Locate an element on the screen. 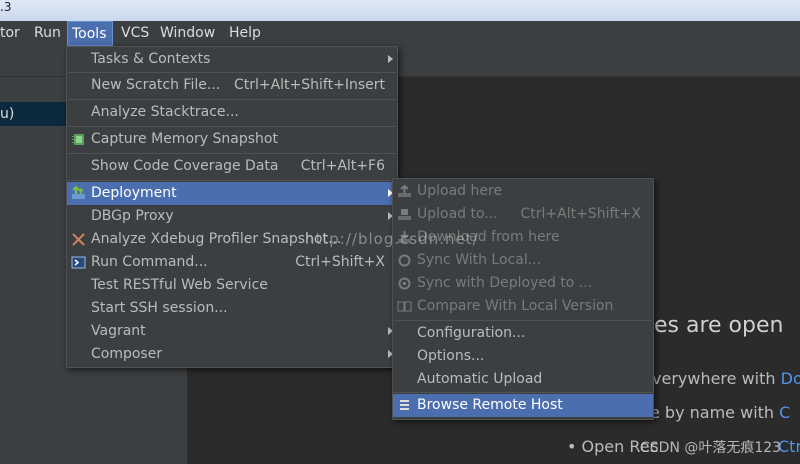 The width and height of the screenshot is (800, 464). menu-item-label: Vagrant is located at coordinates (118, 331).